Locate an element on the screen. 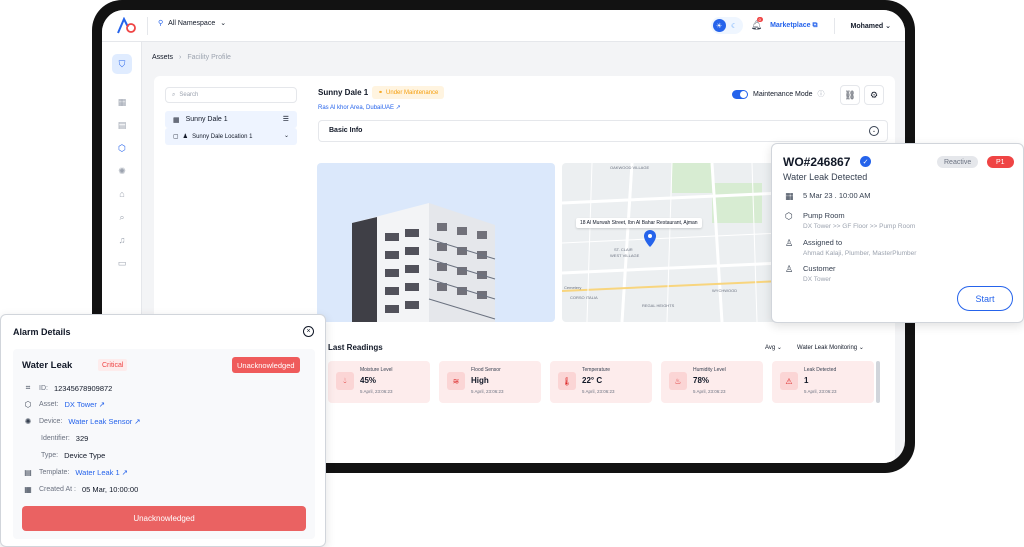  unlink-icon: ⛓ is located at coordinates (850, 94).